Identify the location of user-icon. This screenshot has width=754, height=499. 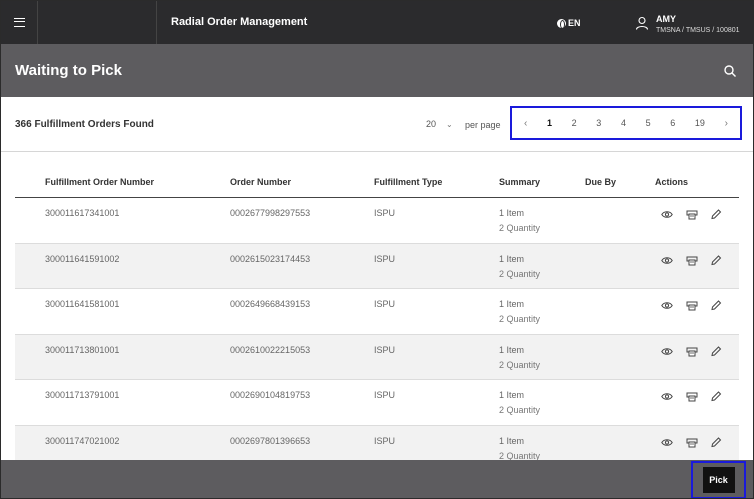
(642, 23).